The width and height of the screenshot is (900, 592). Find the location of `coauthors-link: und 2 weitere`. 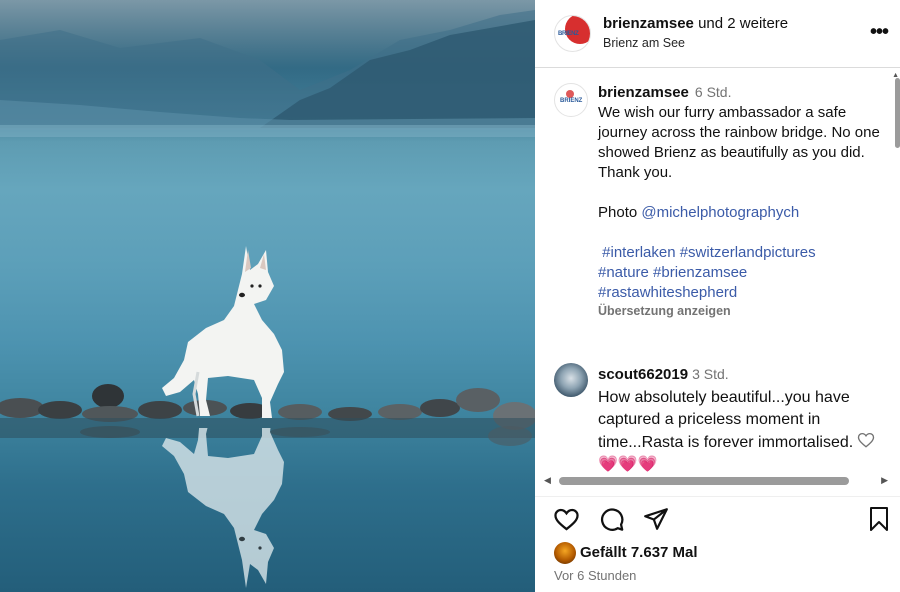

coauthors-link: und 2 weitere is located at coordinates (743, 23).